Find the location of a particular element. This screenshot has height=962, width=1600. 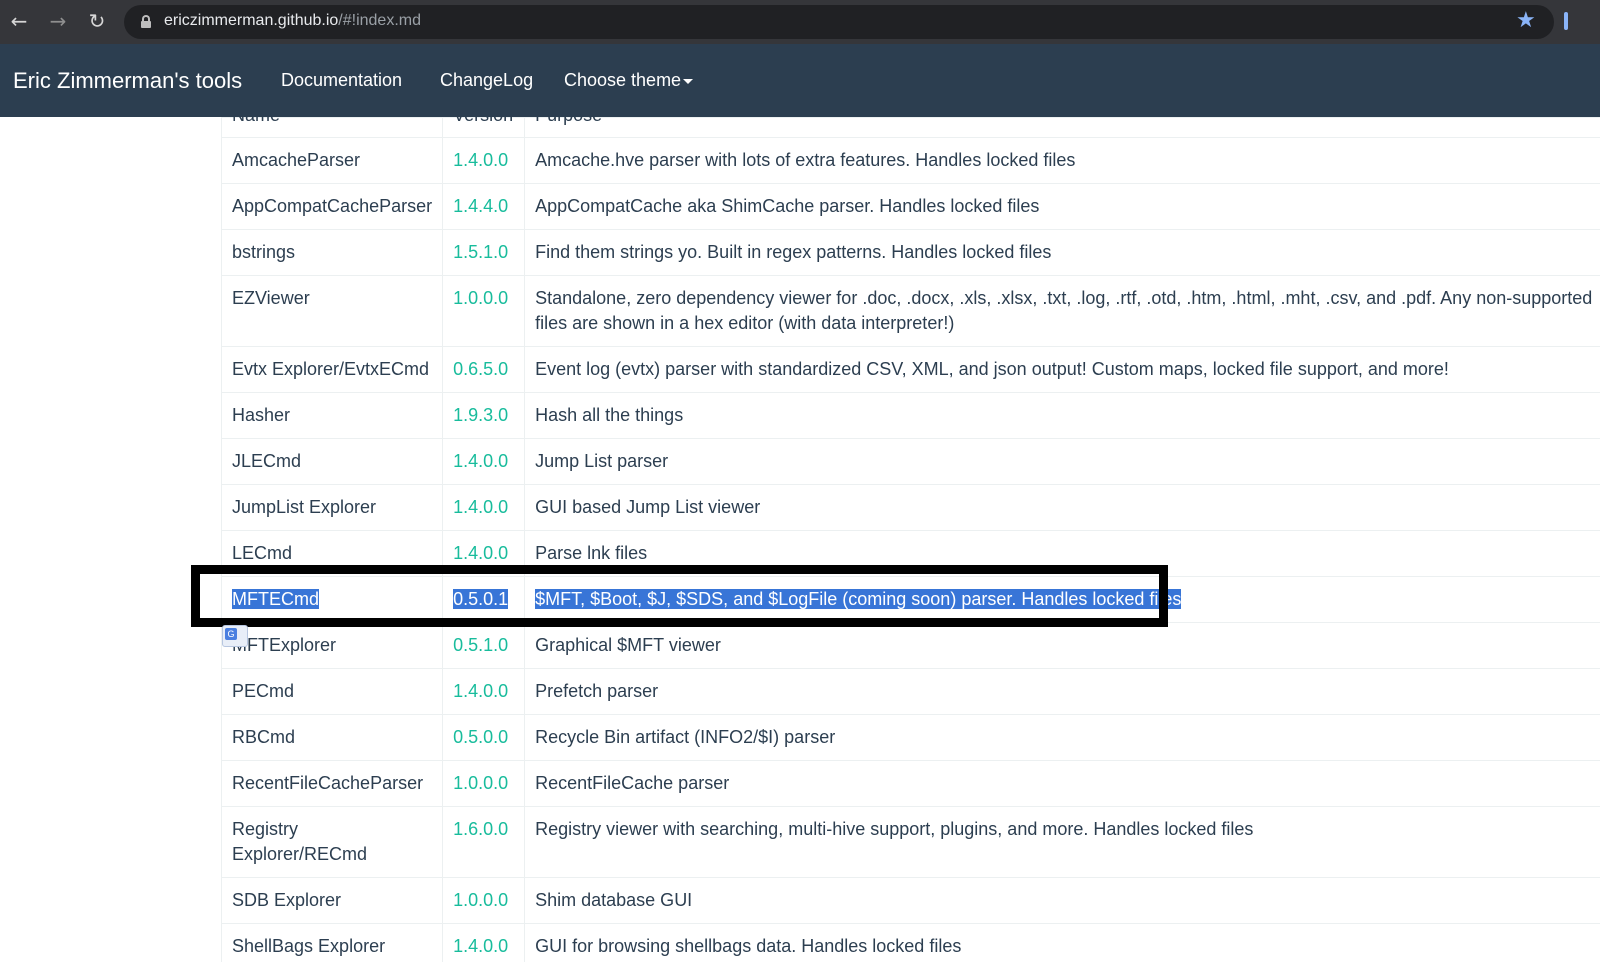

tool-name-link: LECmd is located at coordinates (262, 553).